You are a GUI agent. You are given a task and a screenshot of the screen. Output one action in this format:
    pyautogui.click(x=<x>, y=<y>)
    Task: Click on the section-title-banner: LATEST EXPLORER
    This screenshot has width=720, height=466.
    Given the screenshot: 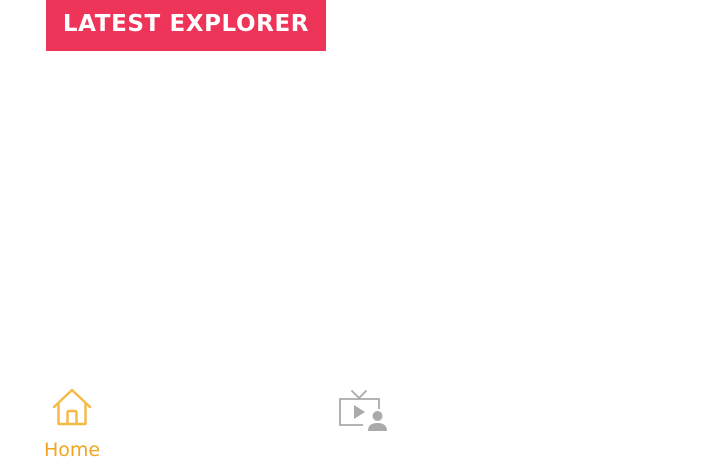 What is the action you would take?
    pyautogui.click(x=186, y=25)
    